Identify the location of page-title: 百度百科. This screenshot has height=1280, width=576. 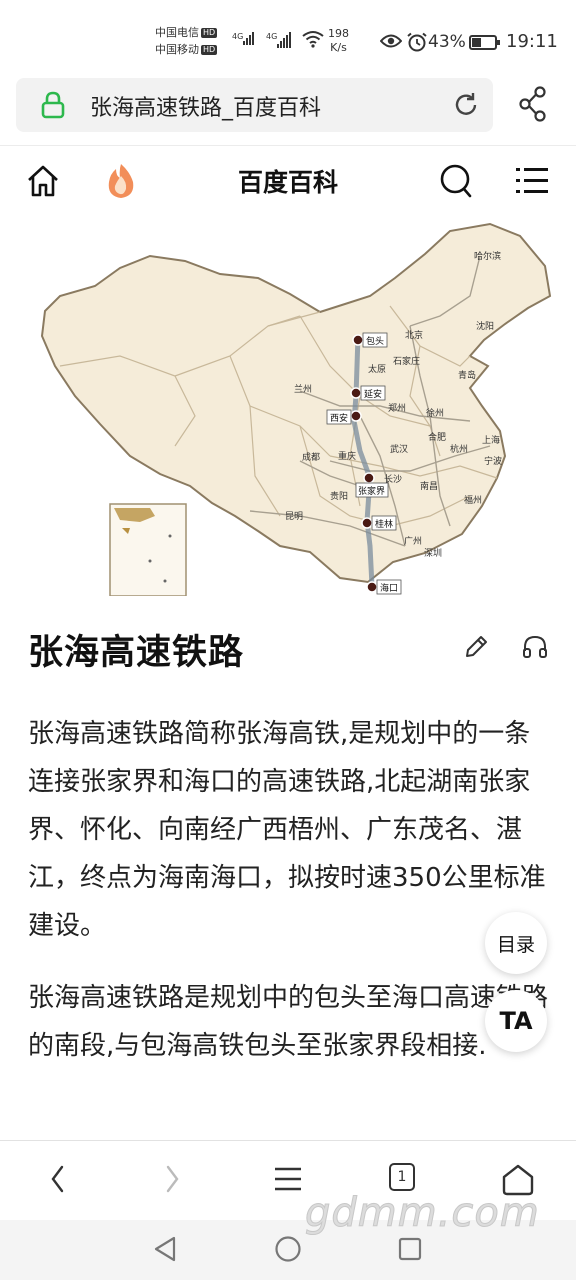
(287, 182).